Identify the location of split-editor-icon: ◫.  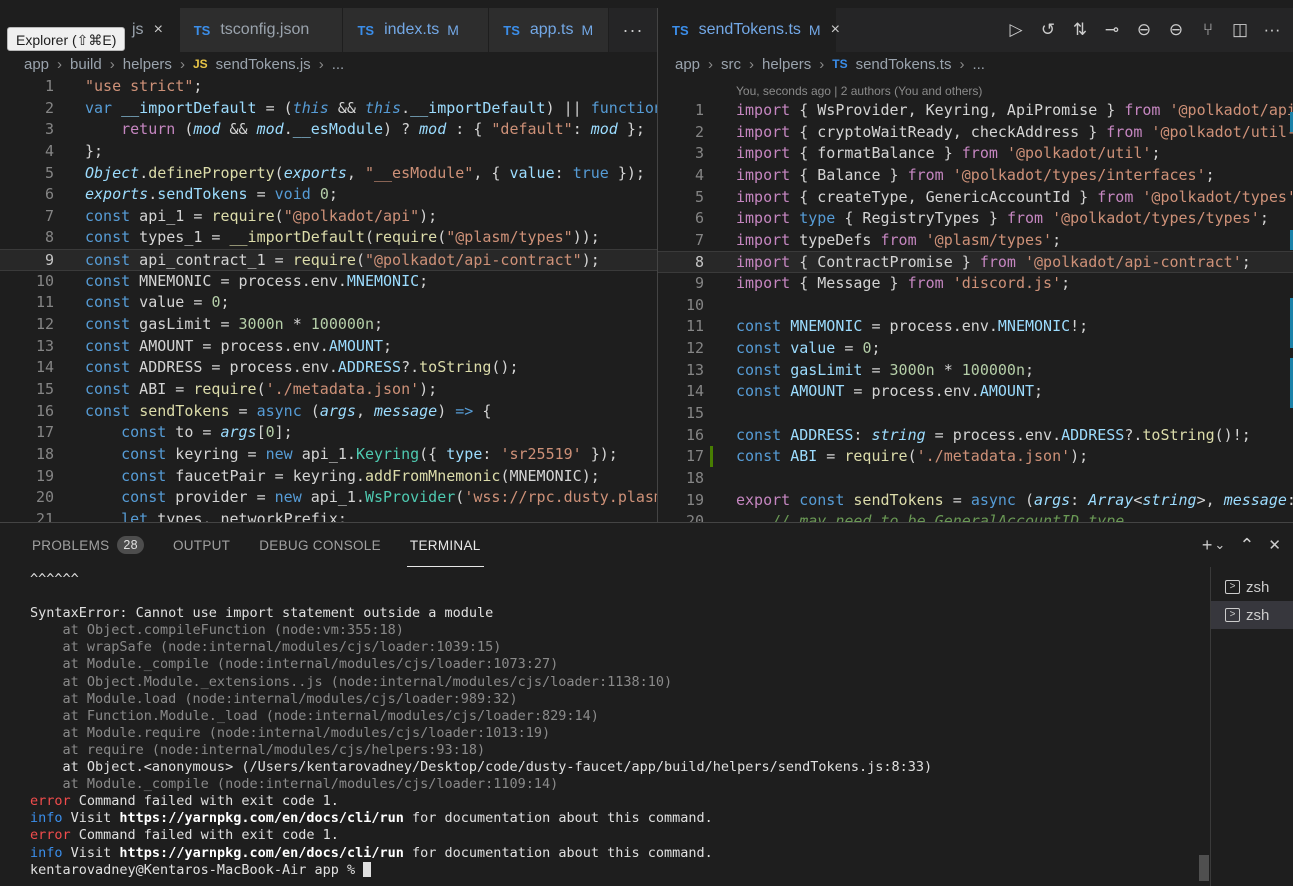
(1240, 30).